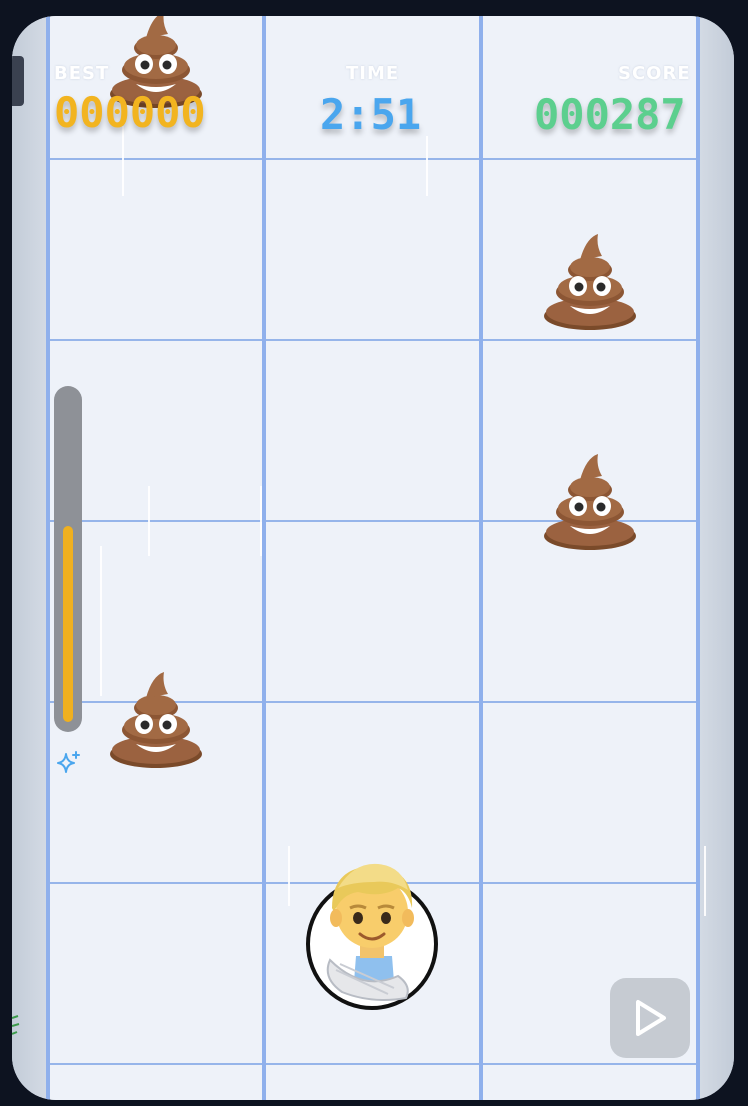 The width and height of the screenshot is (748, 1106). Describe the element at coordinates (16, 1025) in the screenshot. I see `grass-icon` at that location.